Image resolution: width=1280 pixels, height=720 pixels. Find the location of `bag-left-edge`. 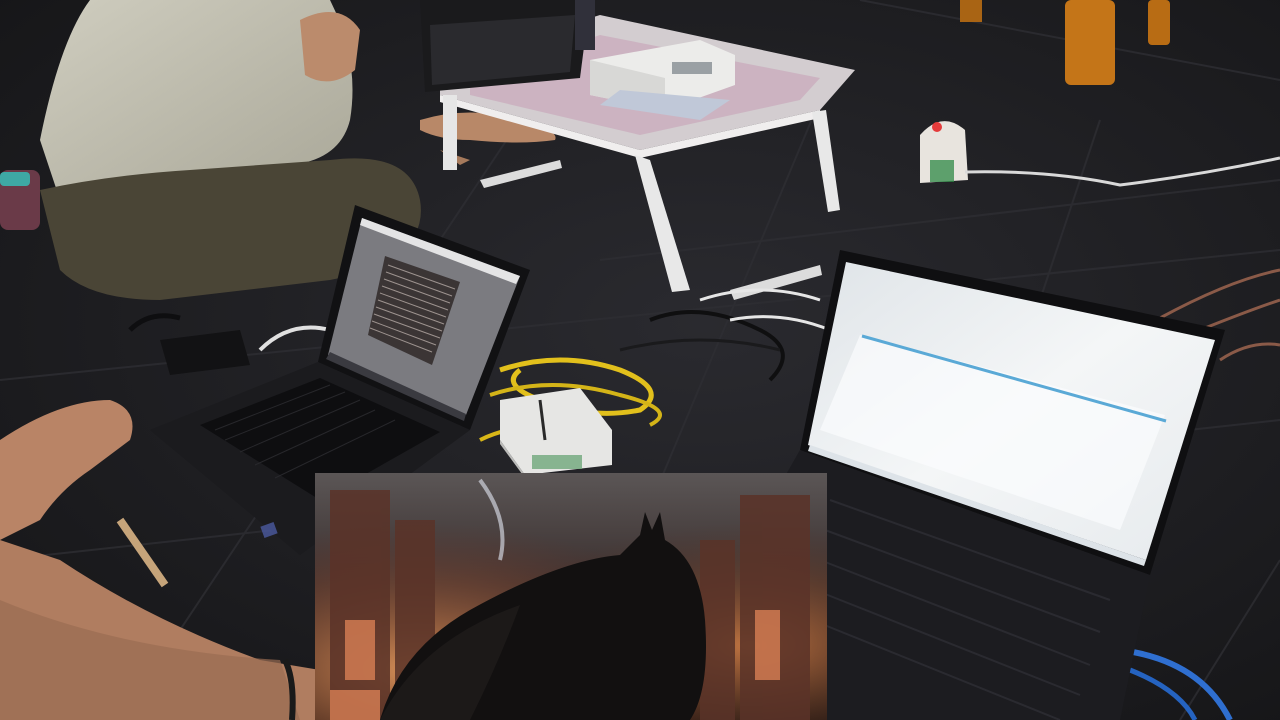

bag-left-edge is located at coordinates (20, 200).